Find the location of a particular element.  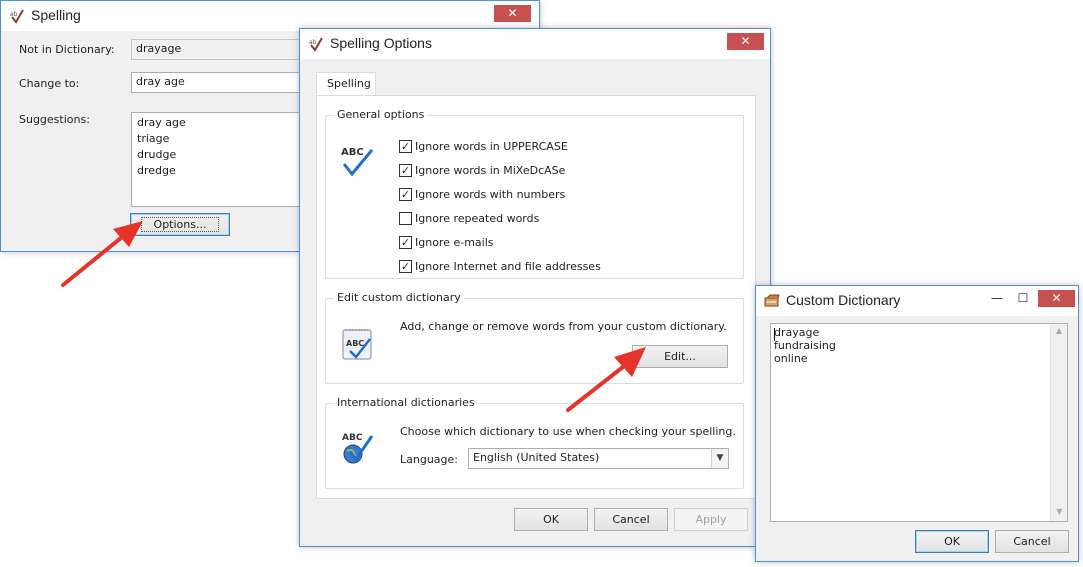

minimize-icon: — is located at coordinates (997, 298).